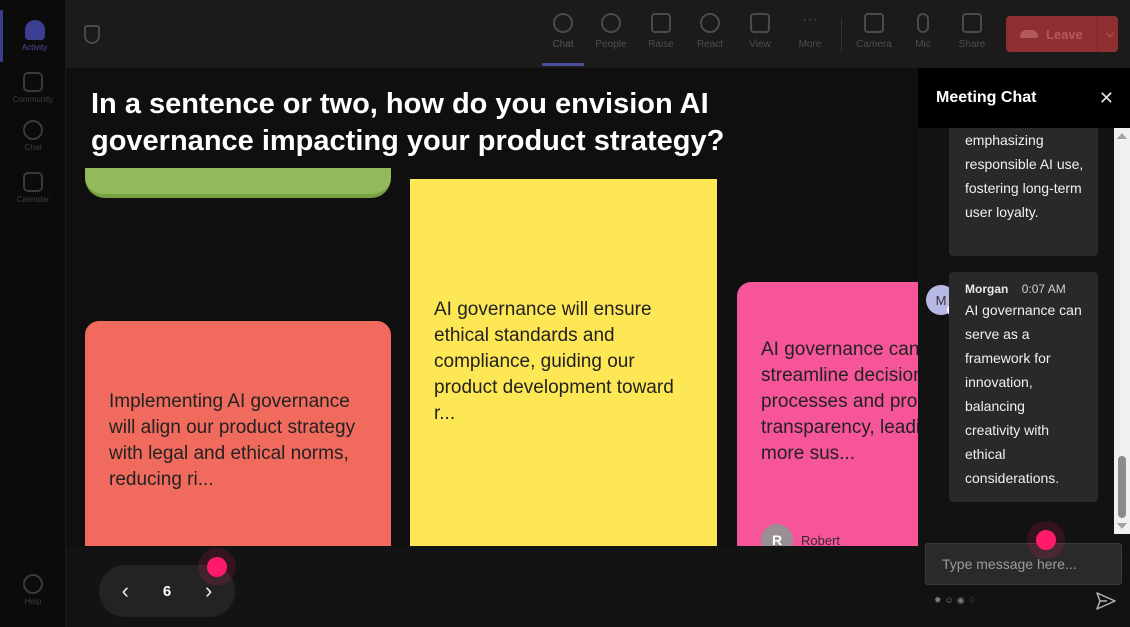 Image resolution: width=1130 pixels, height=627 pixels. What do you see at coordinates (33, 199) in the screenshot?
I see `rail-label: Calendar` at bounding box center [33, 199].